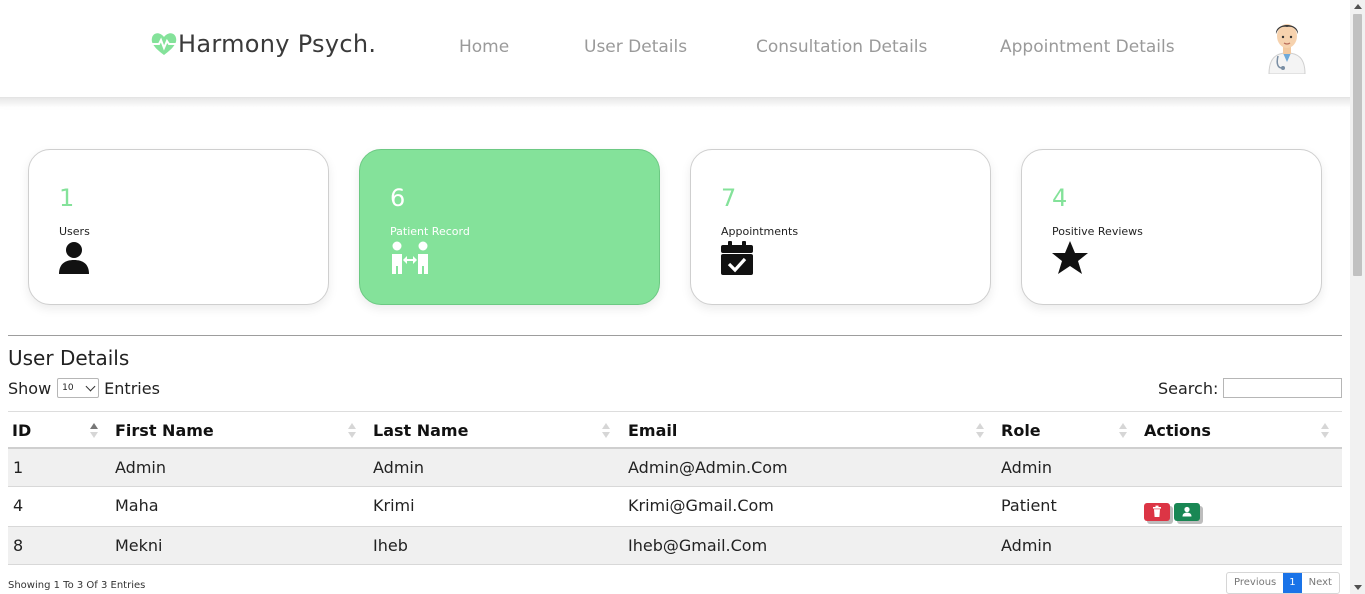 Image resolution: width=1365 pixels, height=594 pixels. Describe the element at coordinates (277, 44) in the screenshot. I see `brand-name: Harmony Psych.` at that location.